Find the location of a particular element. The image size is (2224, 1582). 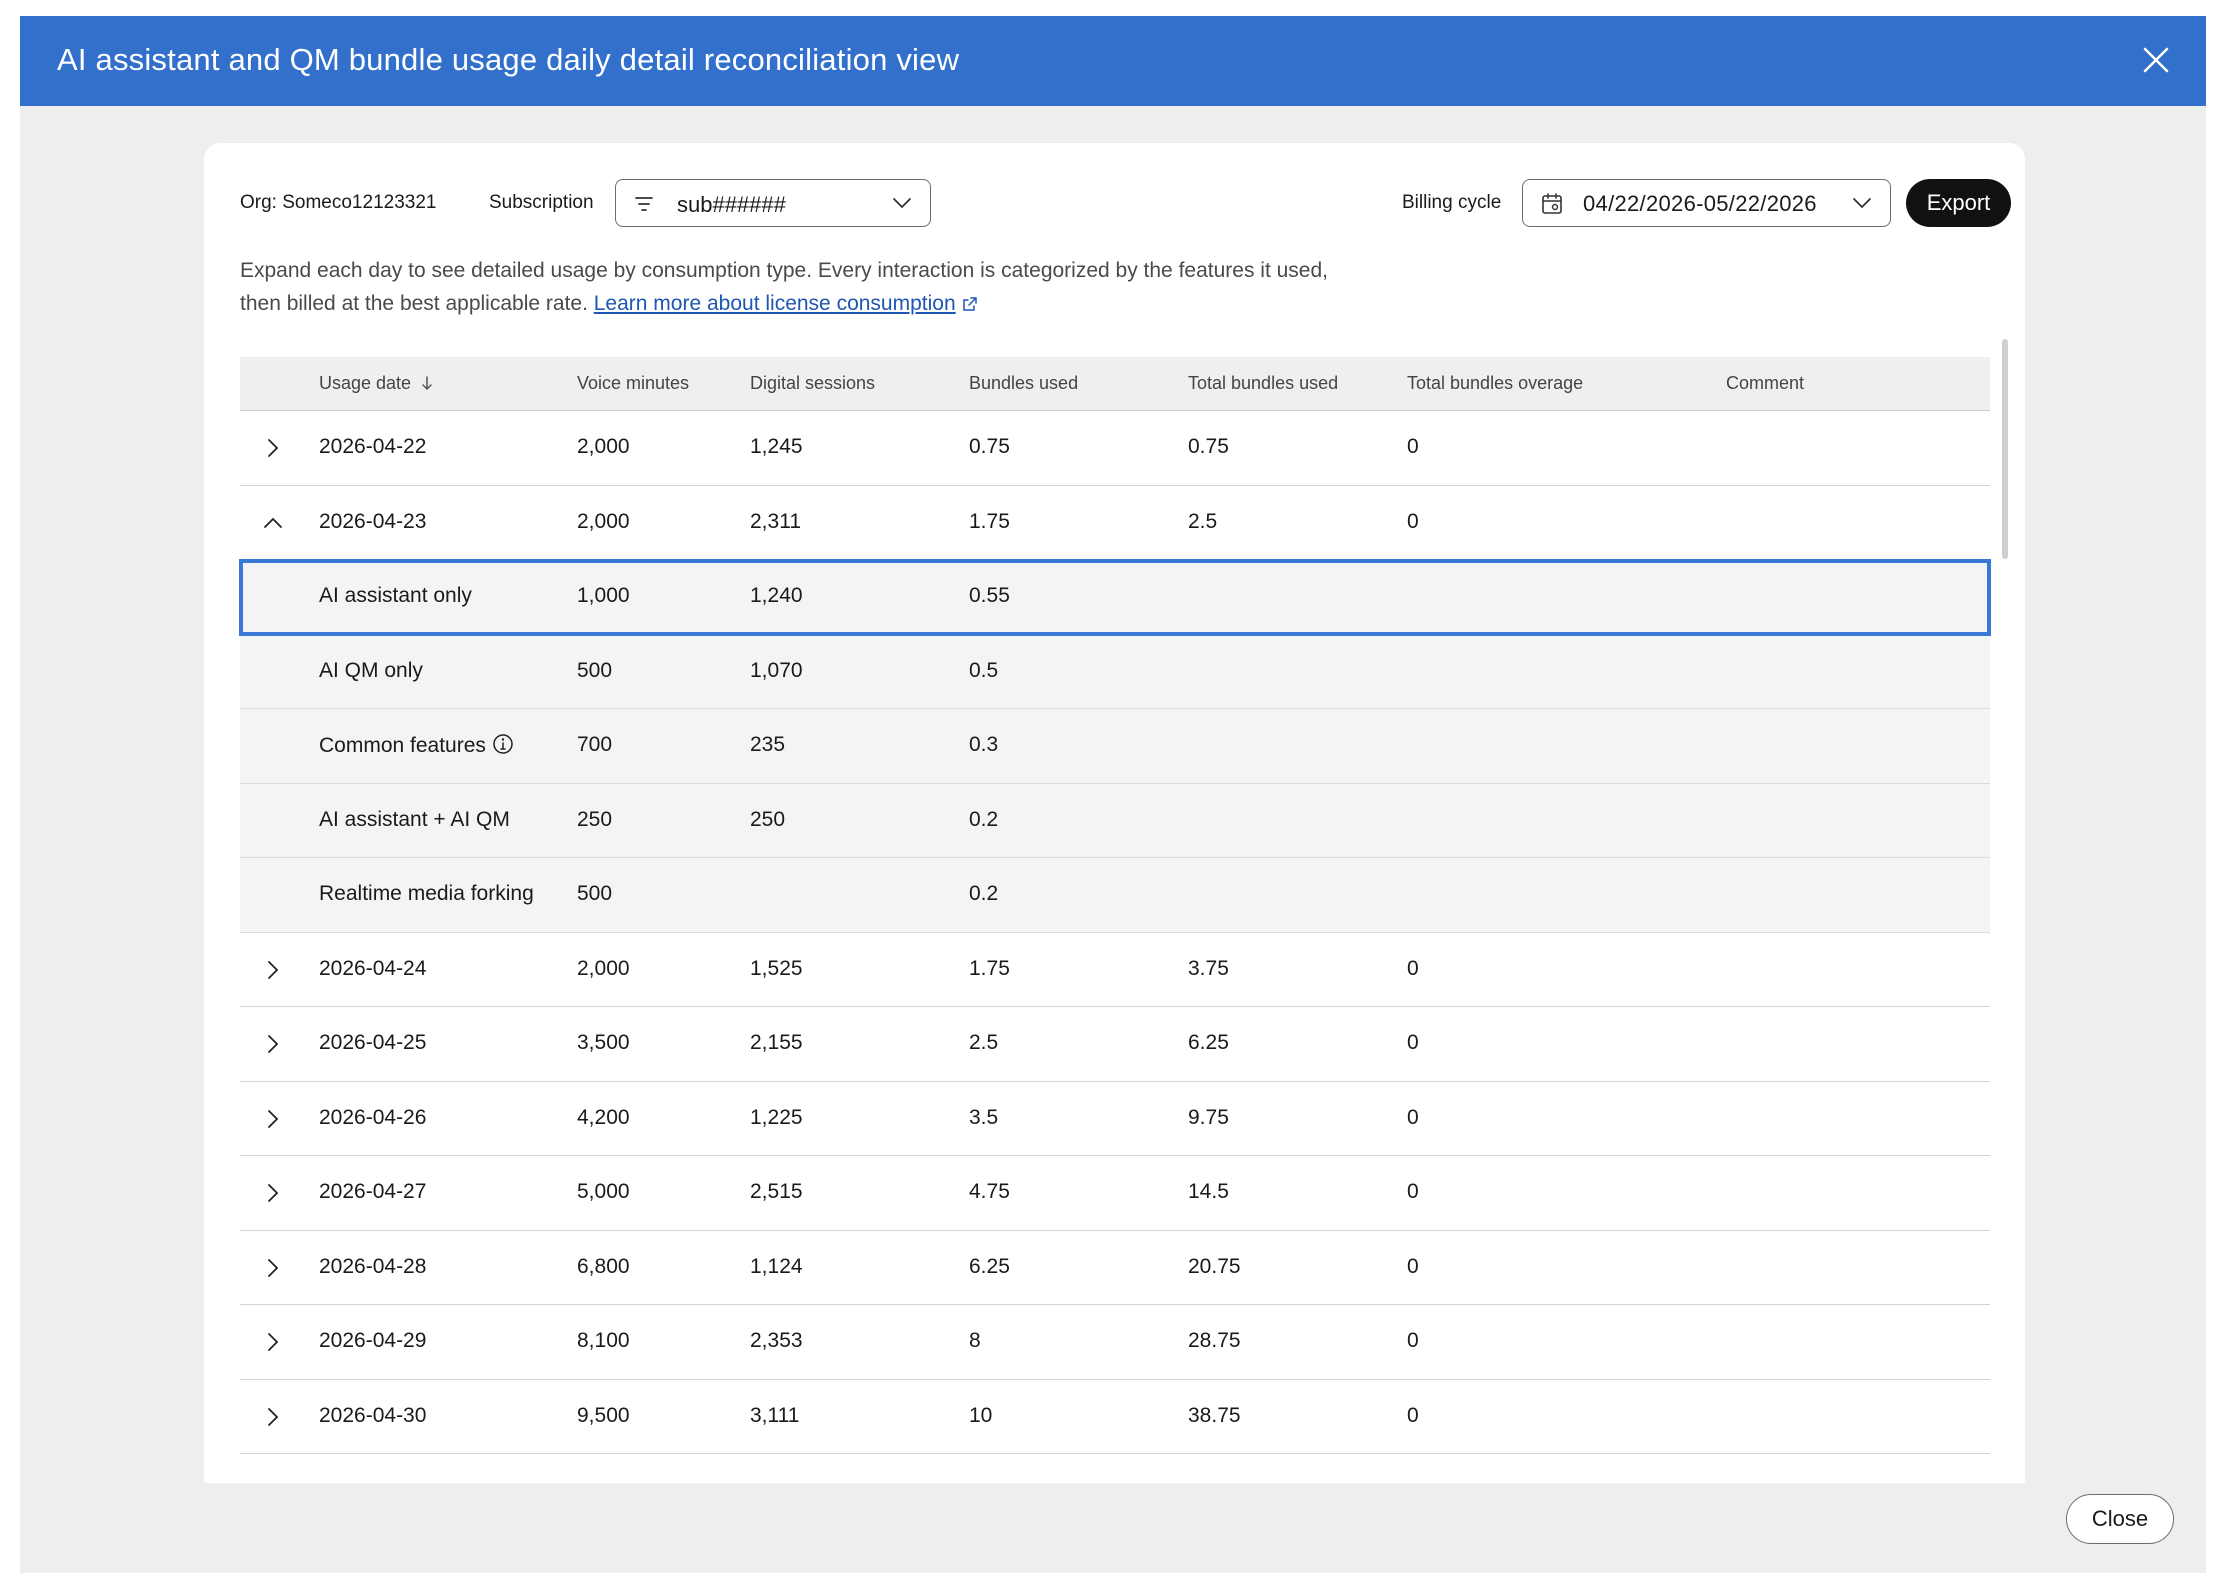

consumption-type: AI QM only is located at coordinates (371, 670).